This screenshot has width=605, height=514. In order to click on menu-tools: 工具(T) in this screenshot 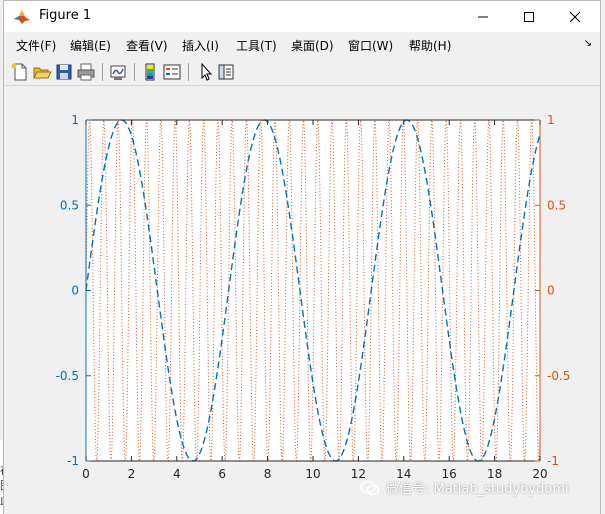, I will do `click(256, 45)`.